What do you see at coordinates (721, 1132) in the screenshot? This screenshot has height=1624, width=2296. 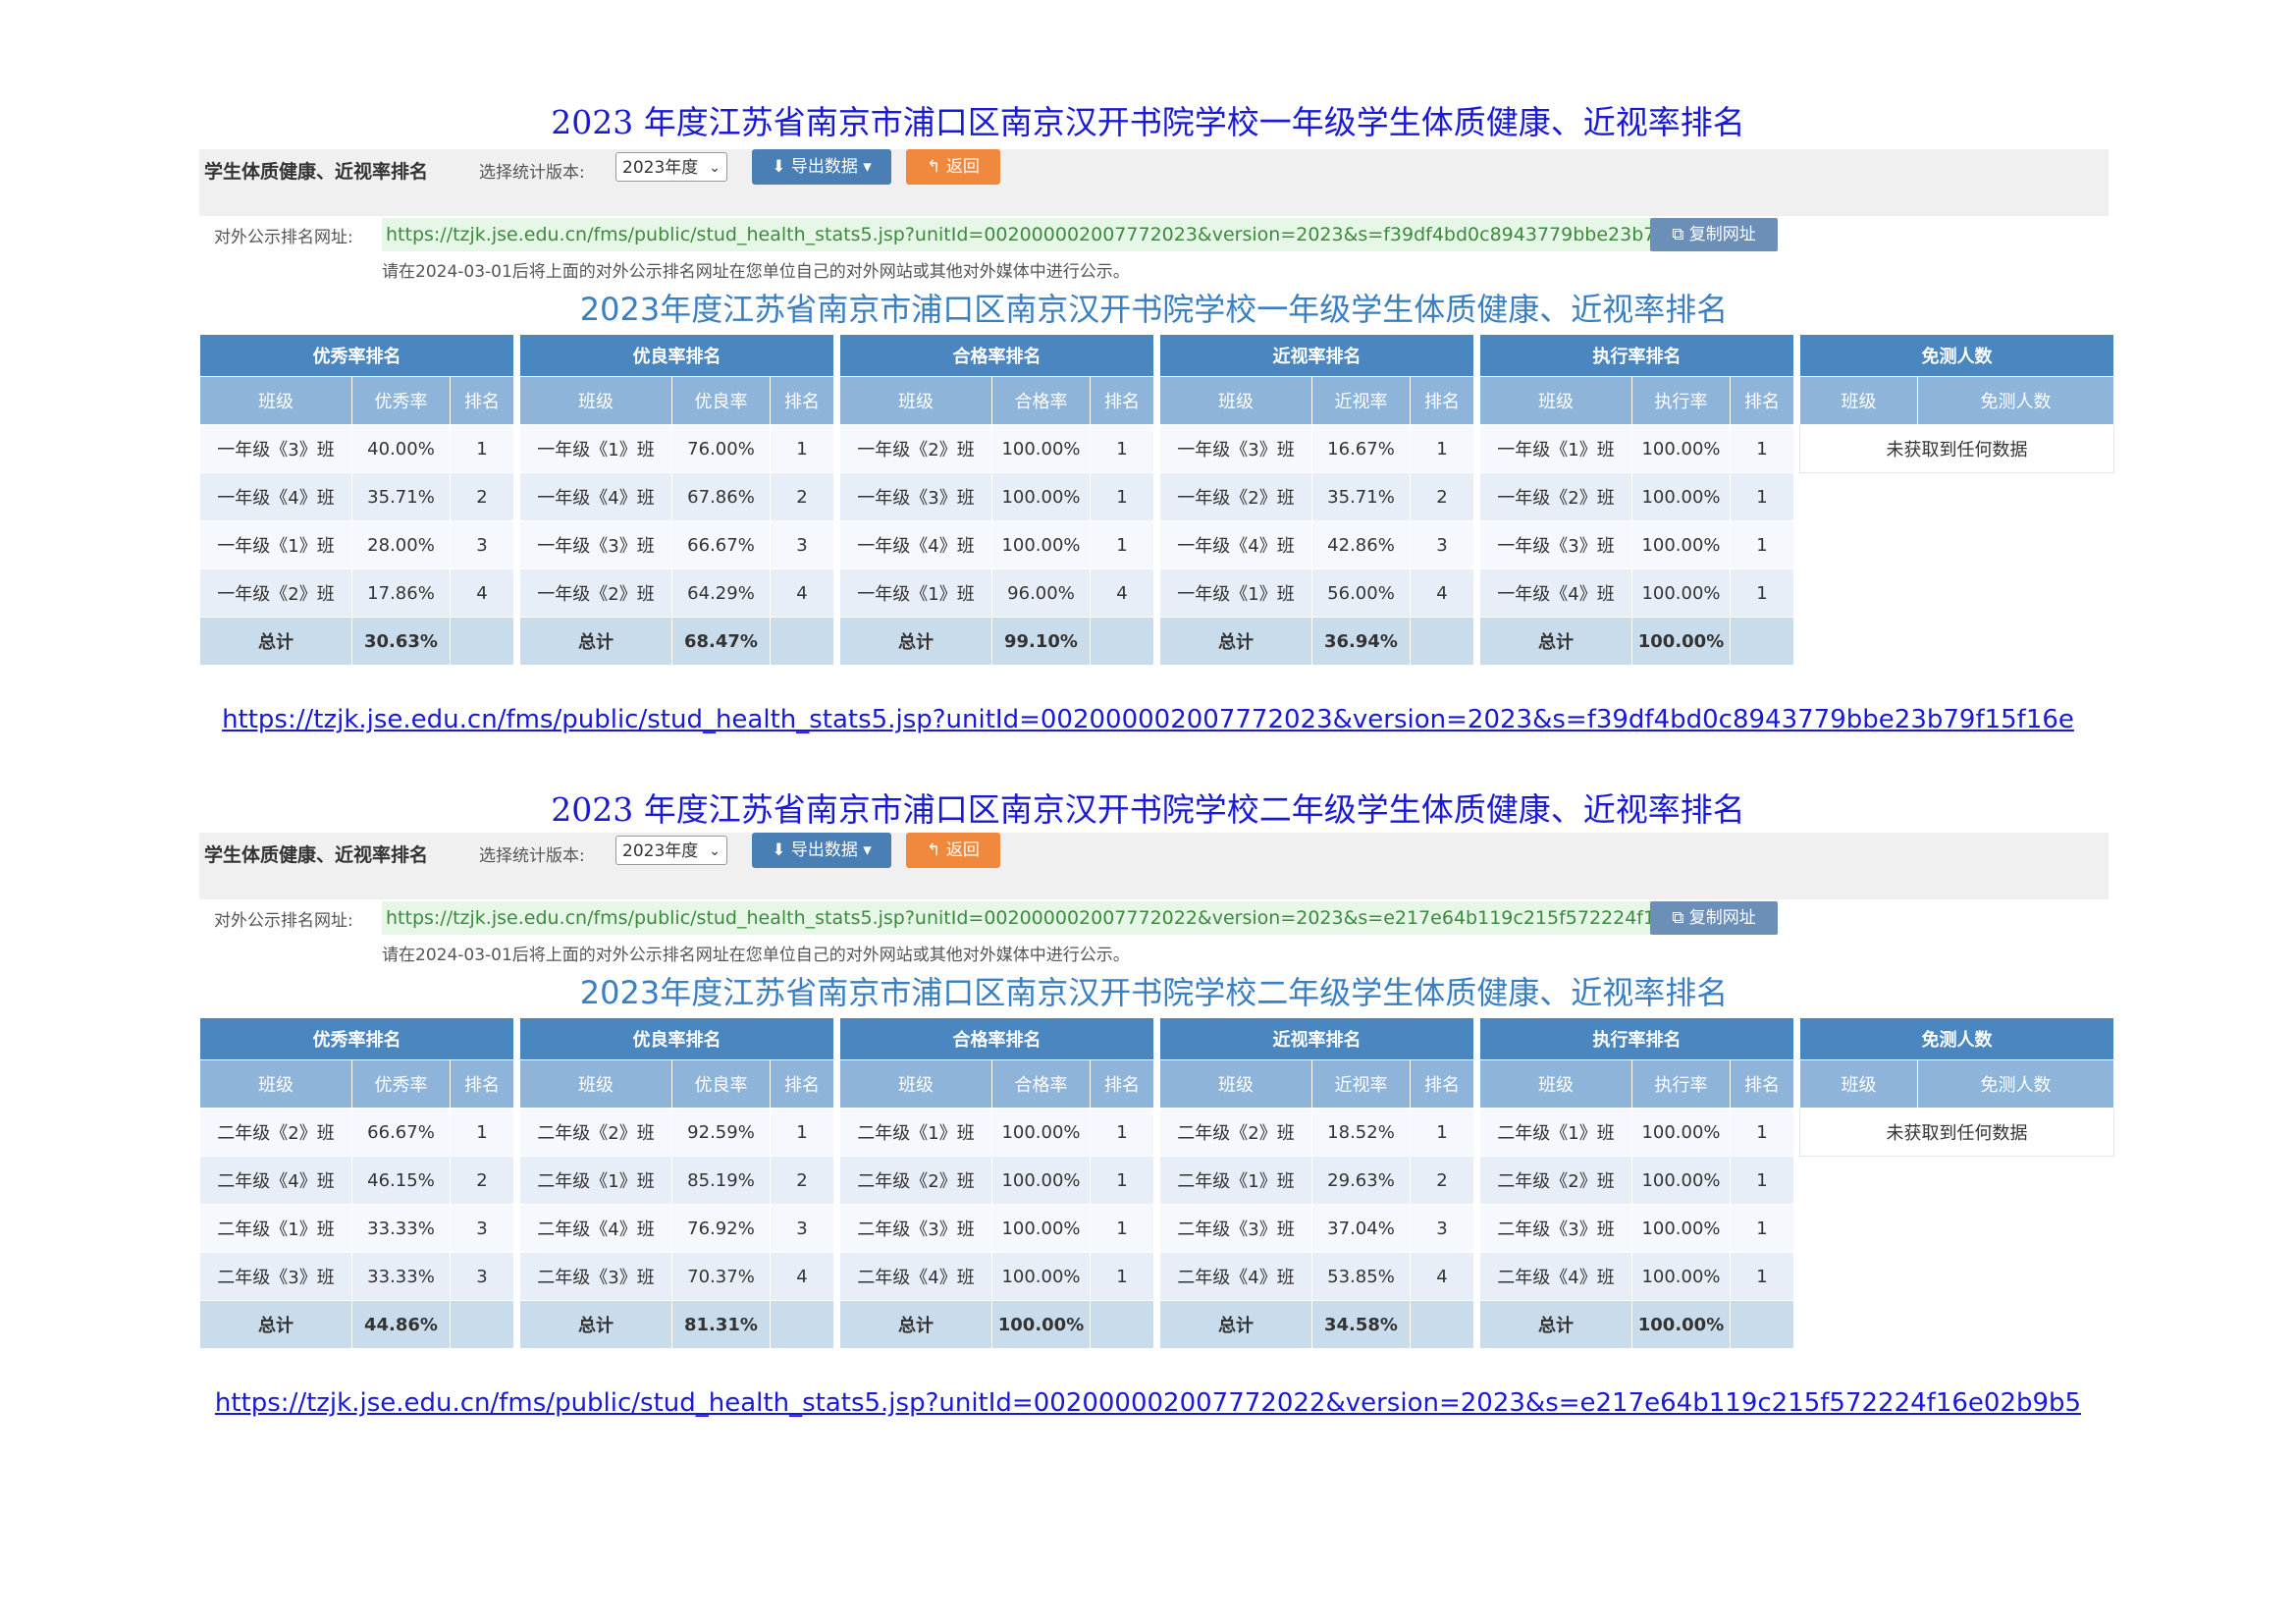 I see `rate-cell: 92.59%` at bounding box center [721, 1132].